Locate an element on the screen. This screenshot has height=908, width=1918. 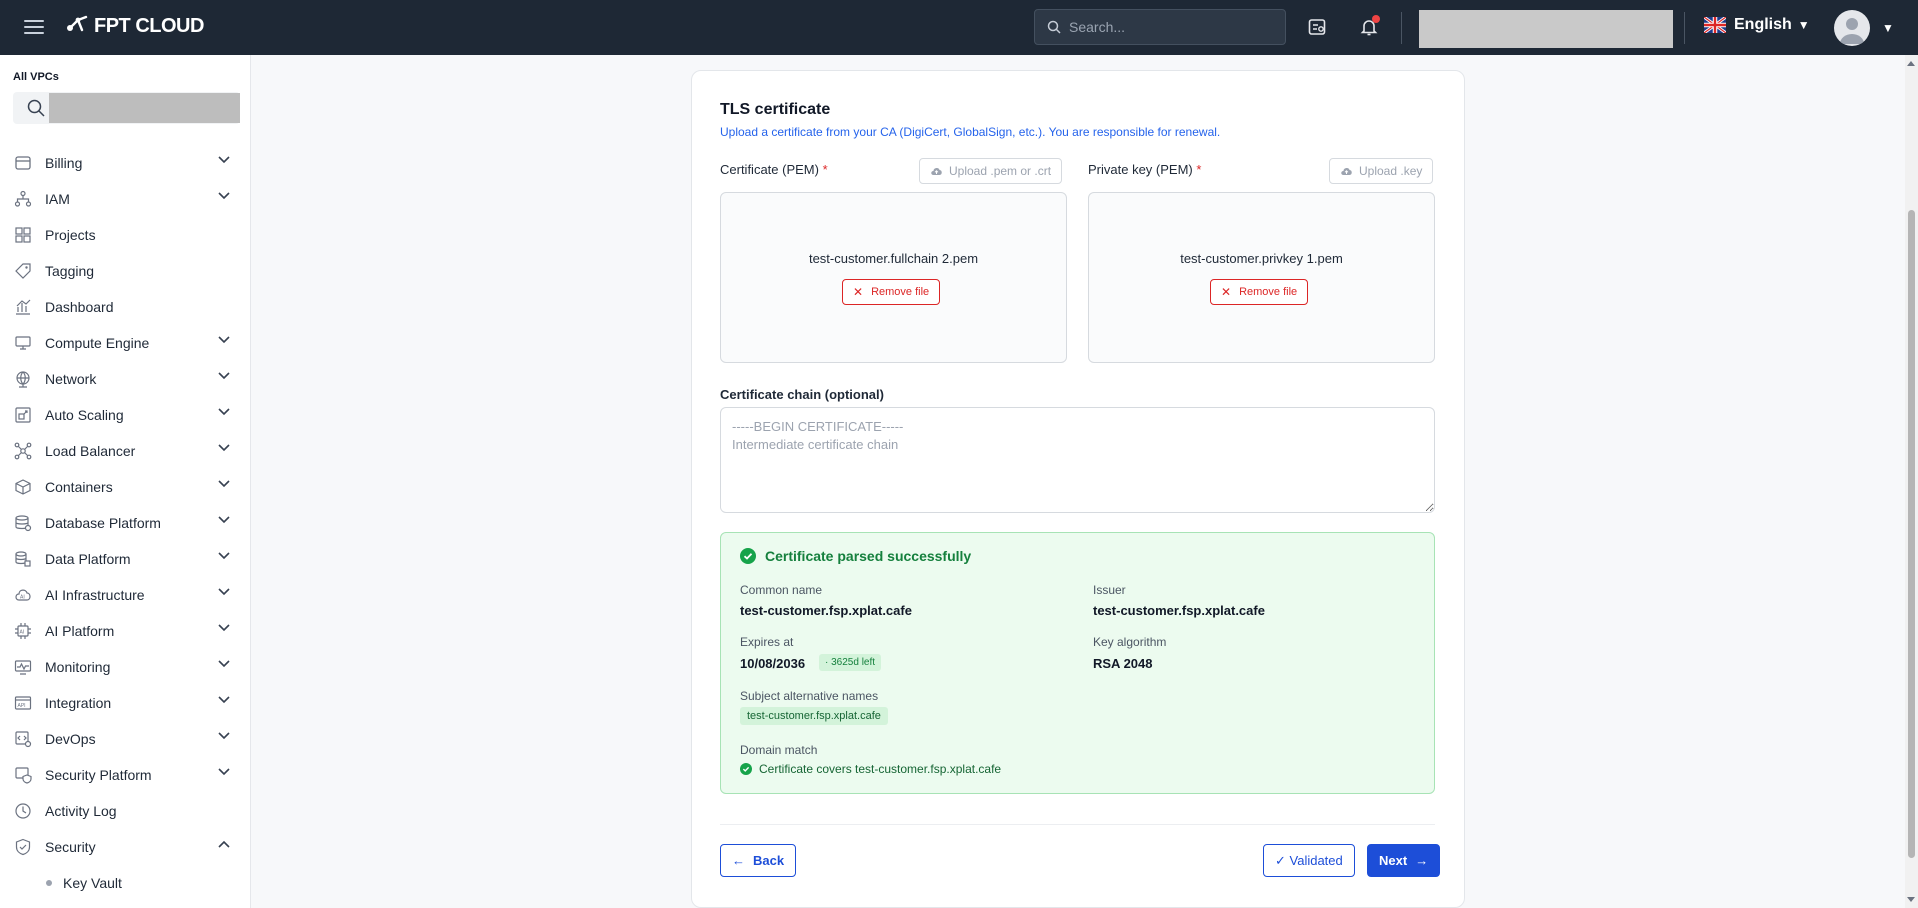
language-selector: English ▼ is located at coordinates (1757, 25).